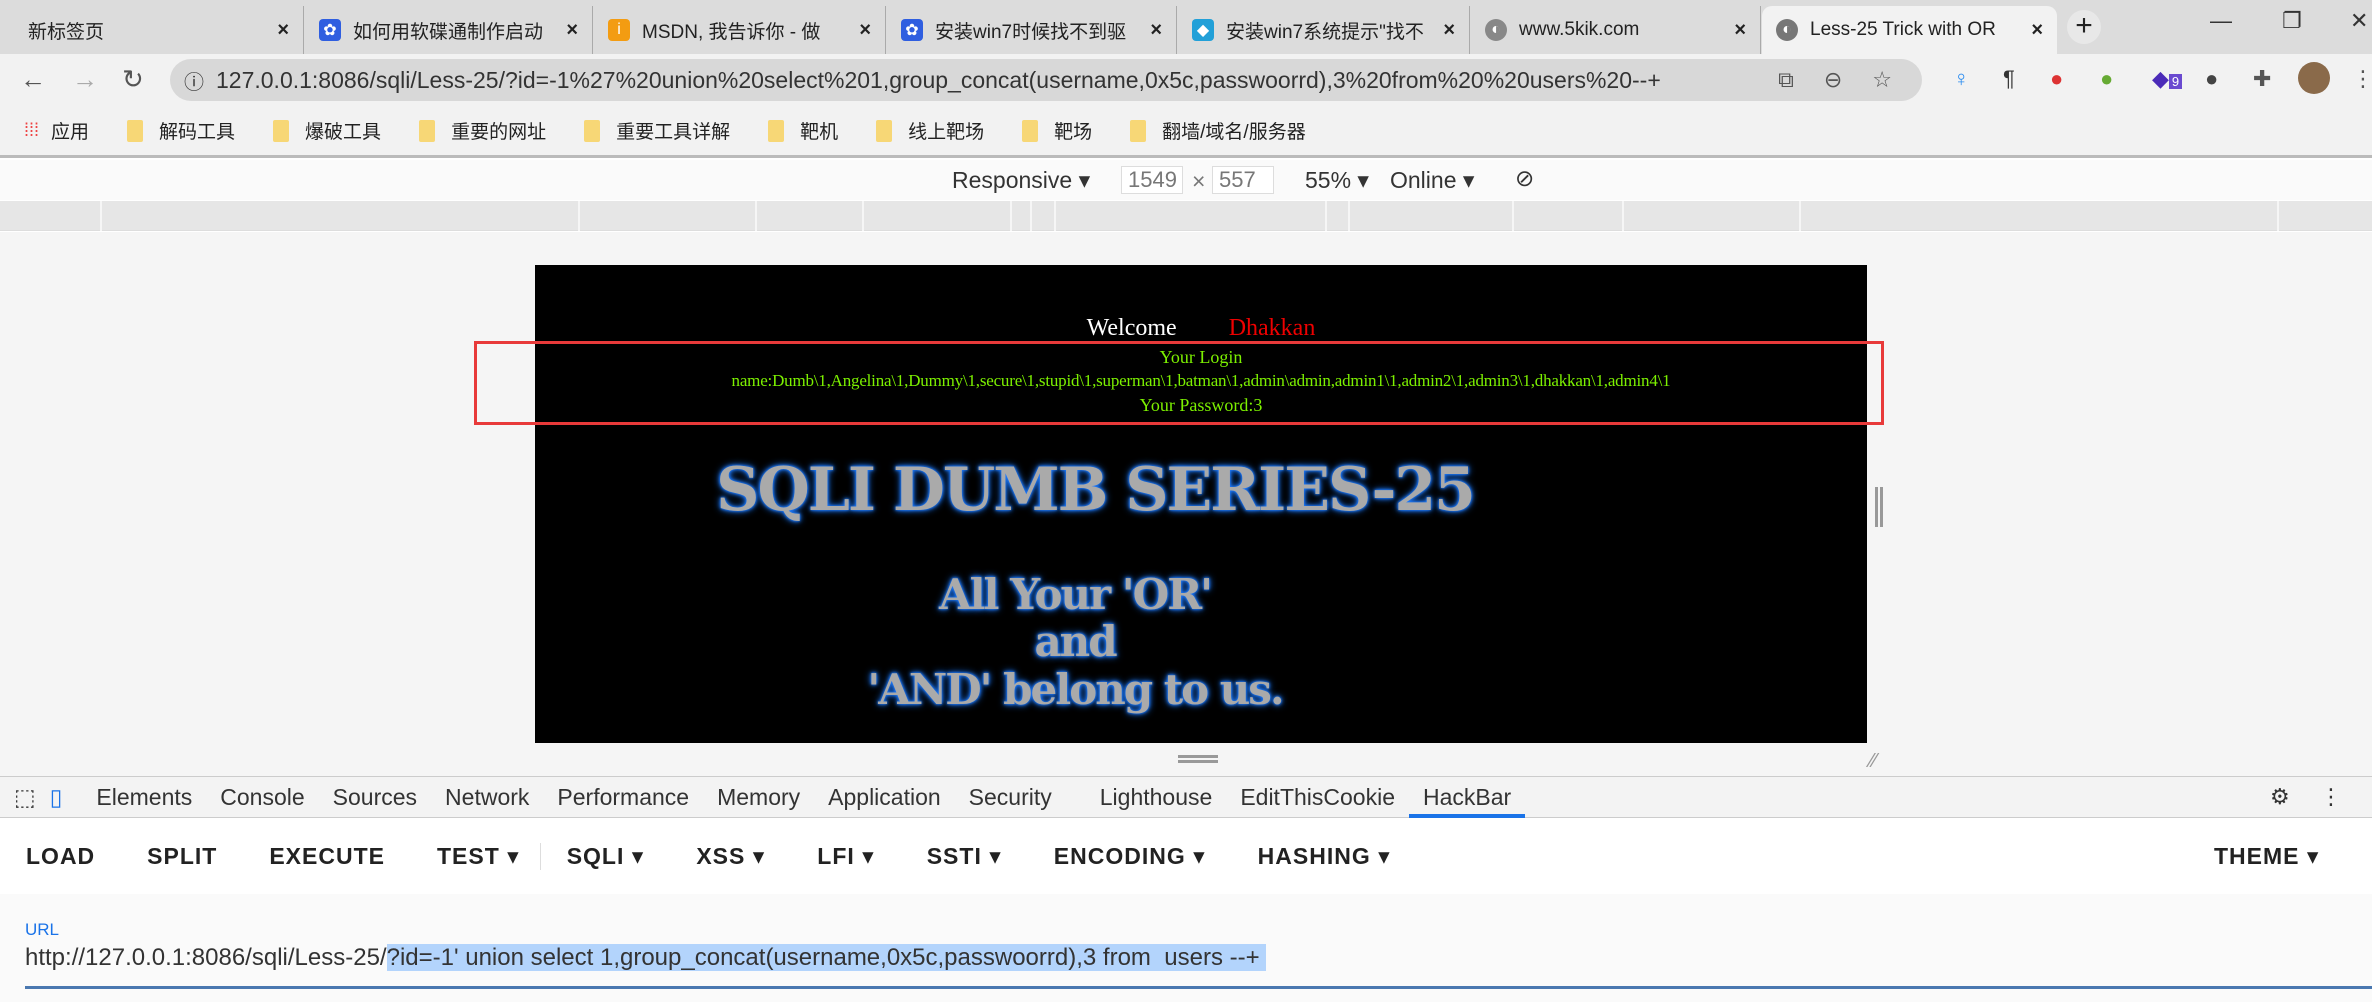 The image size is (2372, 1002). What do you see at coordinates (476, 856) in the screenshot?
I see `test-menu: TEST ▾` at bounding box center [476, 856].